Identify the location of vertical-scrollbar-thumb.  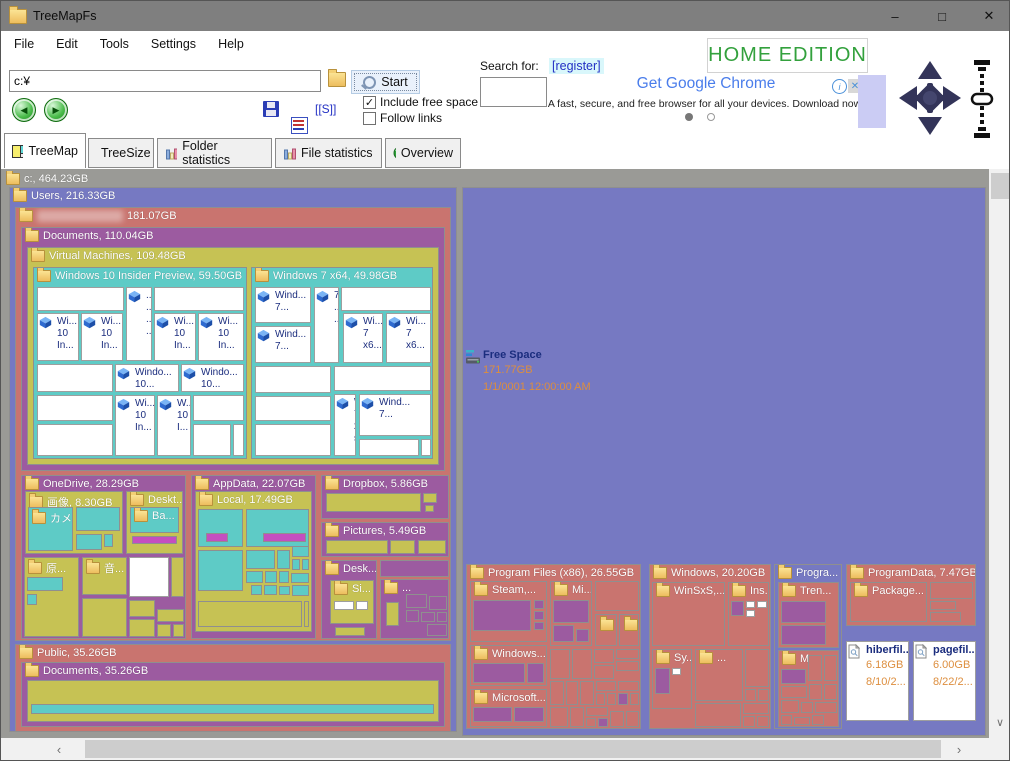
(1000, 186).